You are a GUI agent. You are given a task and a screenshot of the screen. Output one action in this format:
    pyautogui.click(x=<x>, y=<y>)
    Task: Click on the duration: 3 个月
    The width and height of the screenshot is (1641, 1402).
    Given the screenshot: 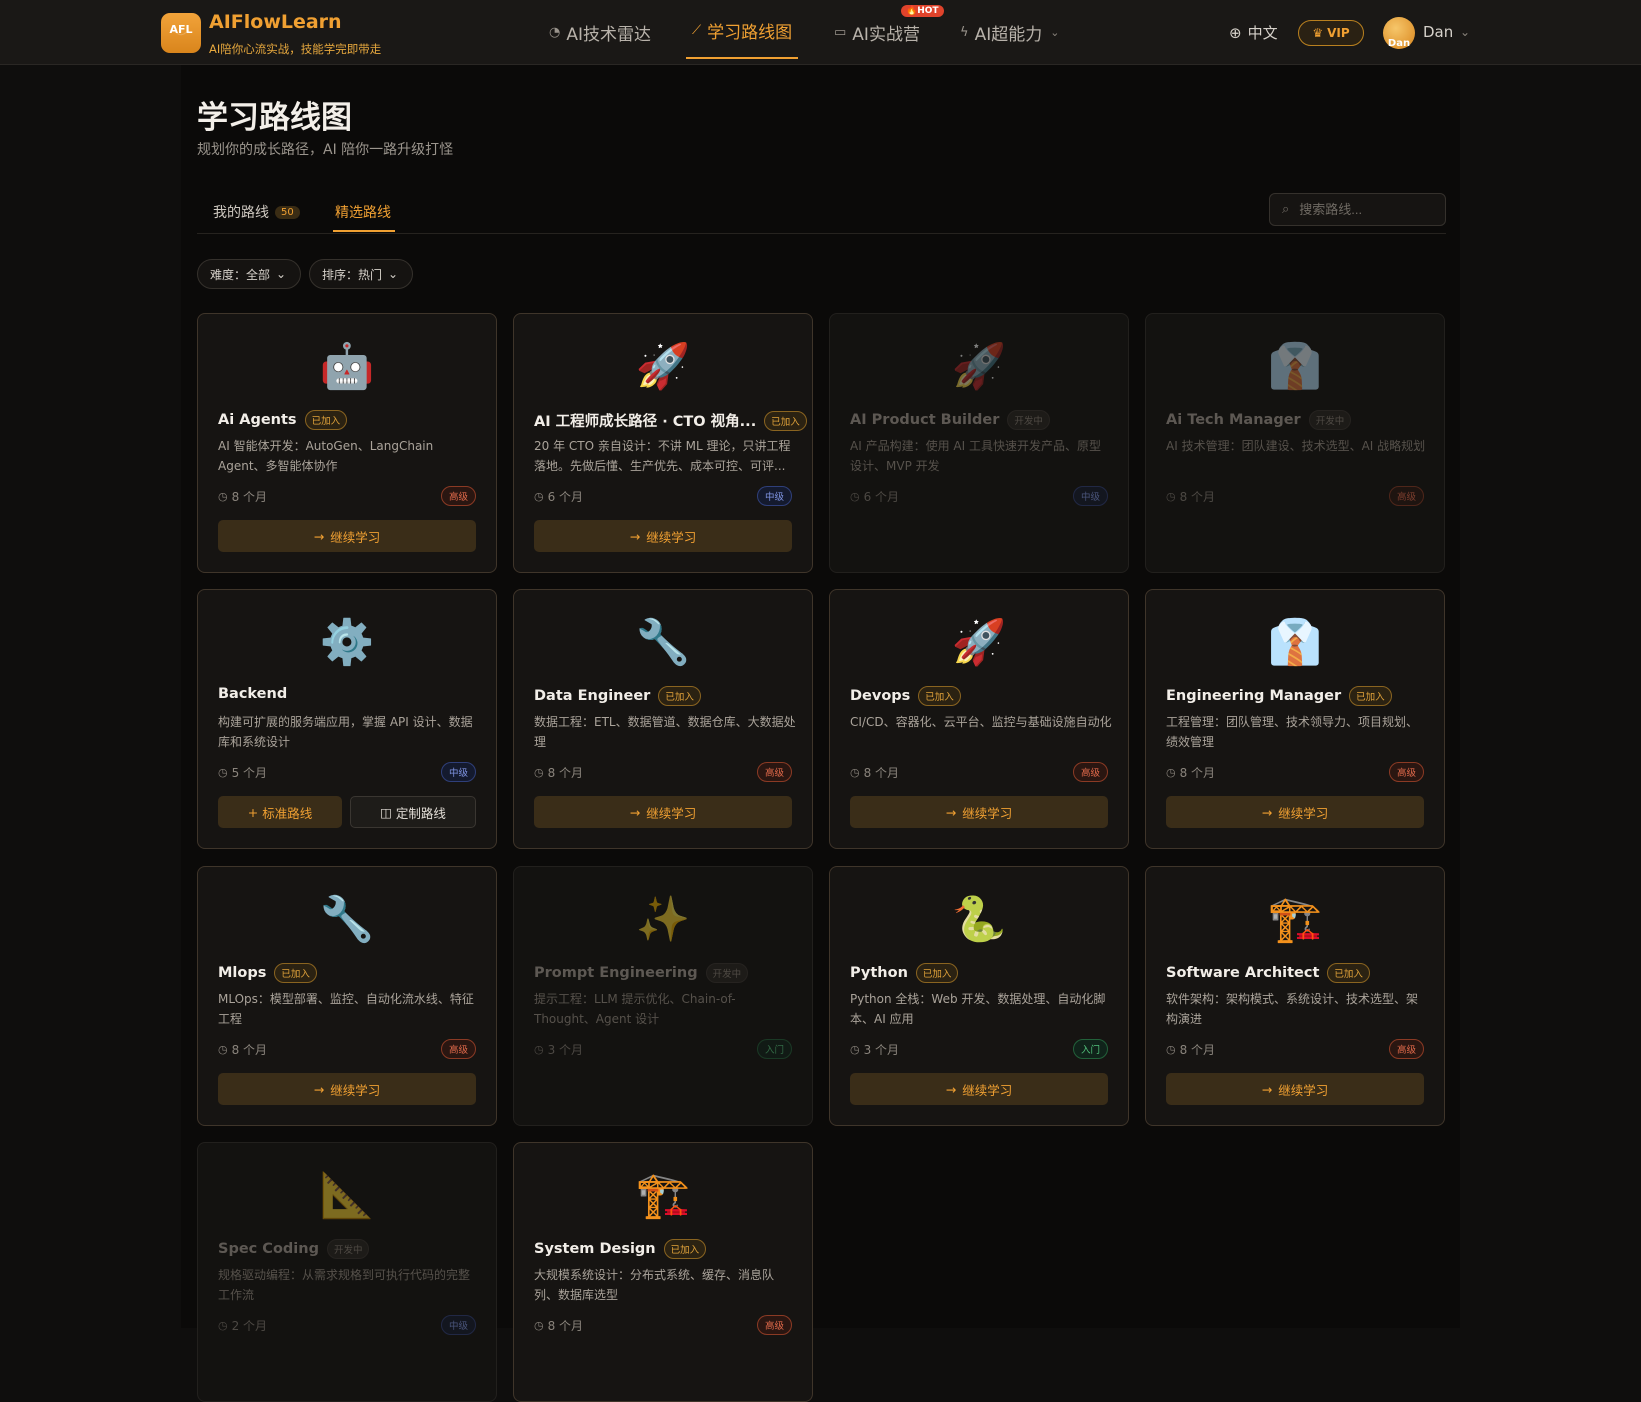 What is the action you would take?
    pyautogui.click(x=565, y=1050)
    